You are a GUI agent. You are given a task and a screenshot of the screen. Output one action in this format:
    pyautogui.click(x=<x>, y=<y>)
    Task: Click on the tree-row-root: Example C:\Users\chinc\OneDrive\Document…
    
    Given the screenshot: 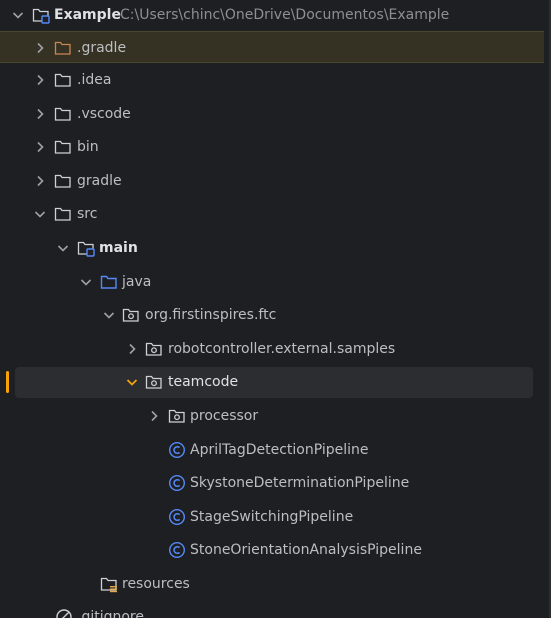 What is the action you would take?
    pyautogui.click(x=272, y=15)
    